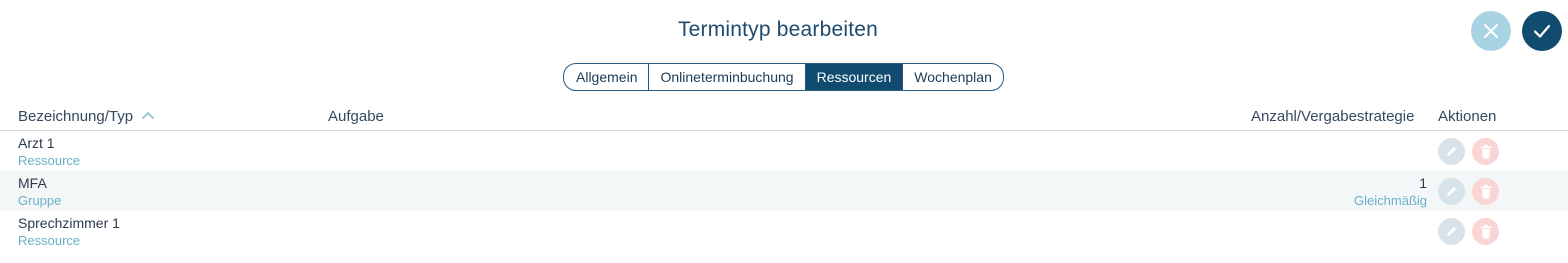 This screenshot has height=263, width=1568. Describe the element at coordinates (853, 77) in the screenshot. I see `tab-ressourcen: Ressourcen` at that location.